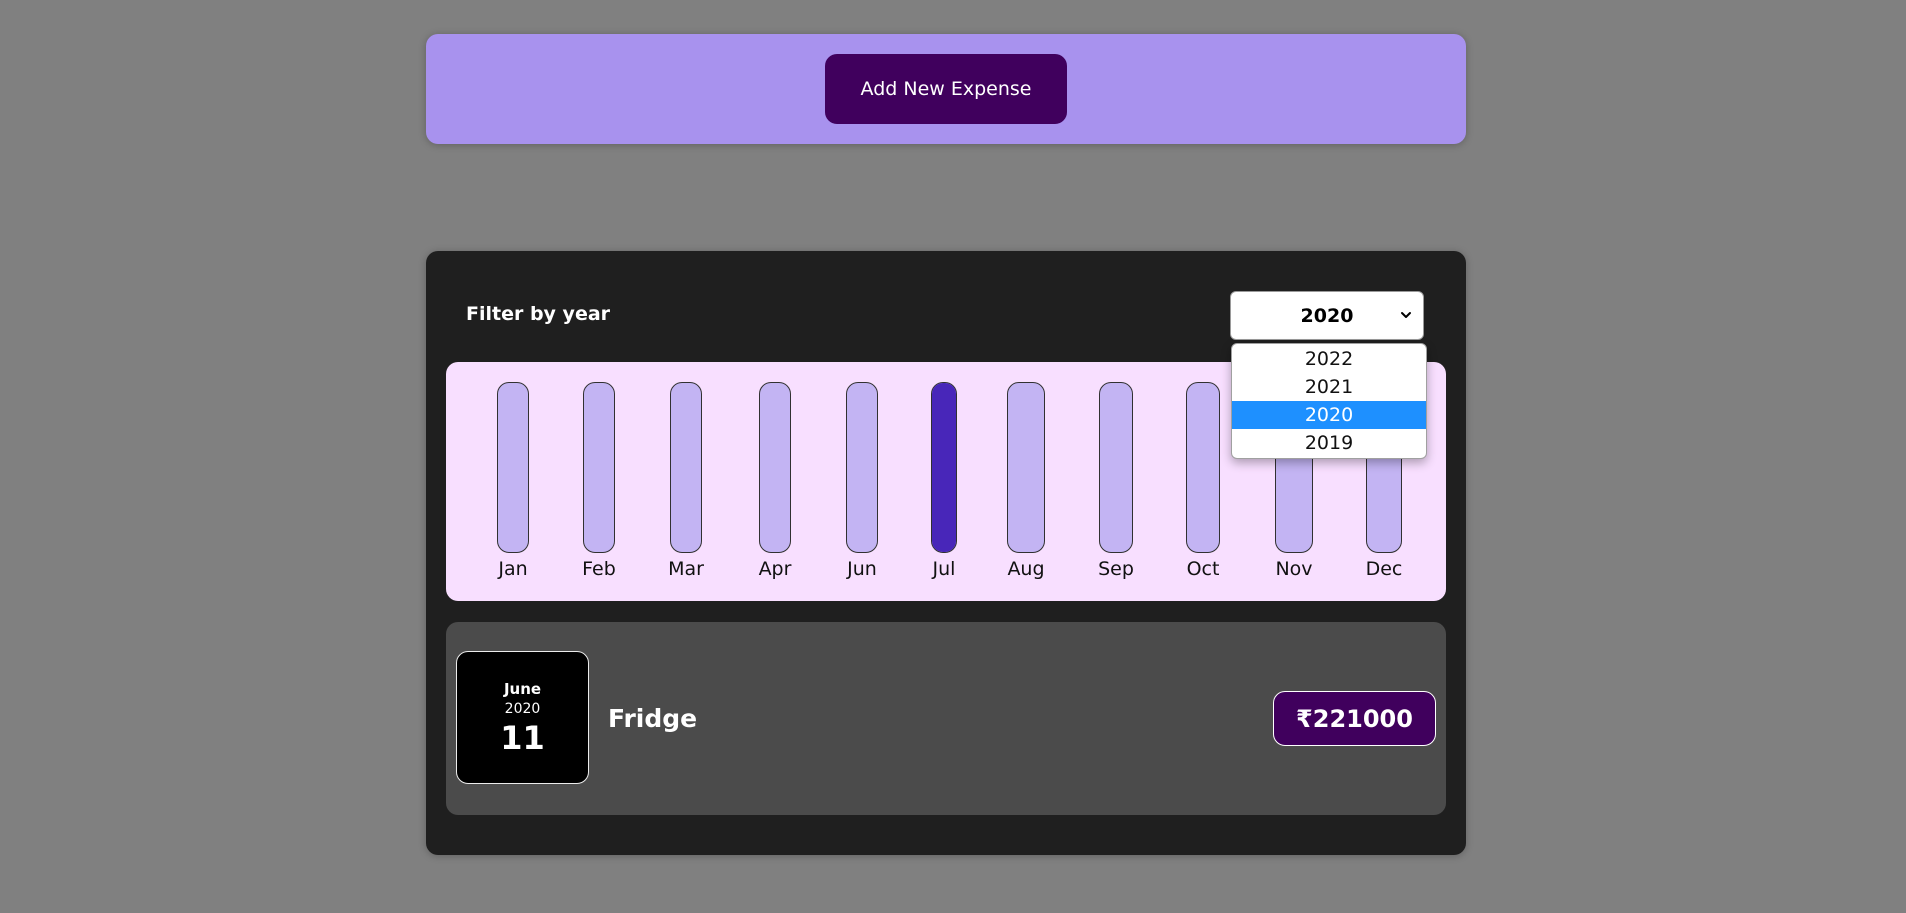  Describe the element at coordinates (513, 569) in the screenshot. I see `chart-bar-label: Jan` at that location.